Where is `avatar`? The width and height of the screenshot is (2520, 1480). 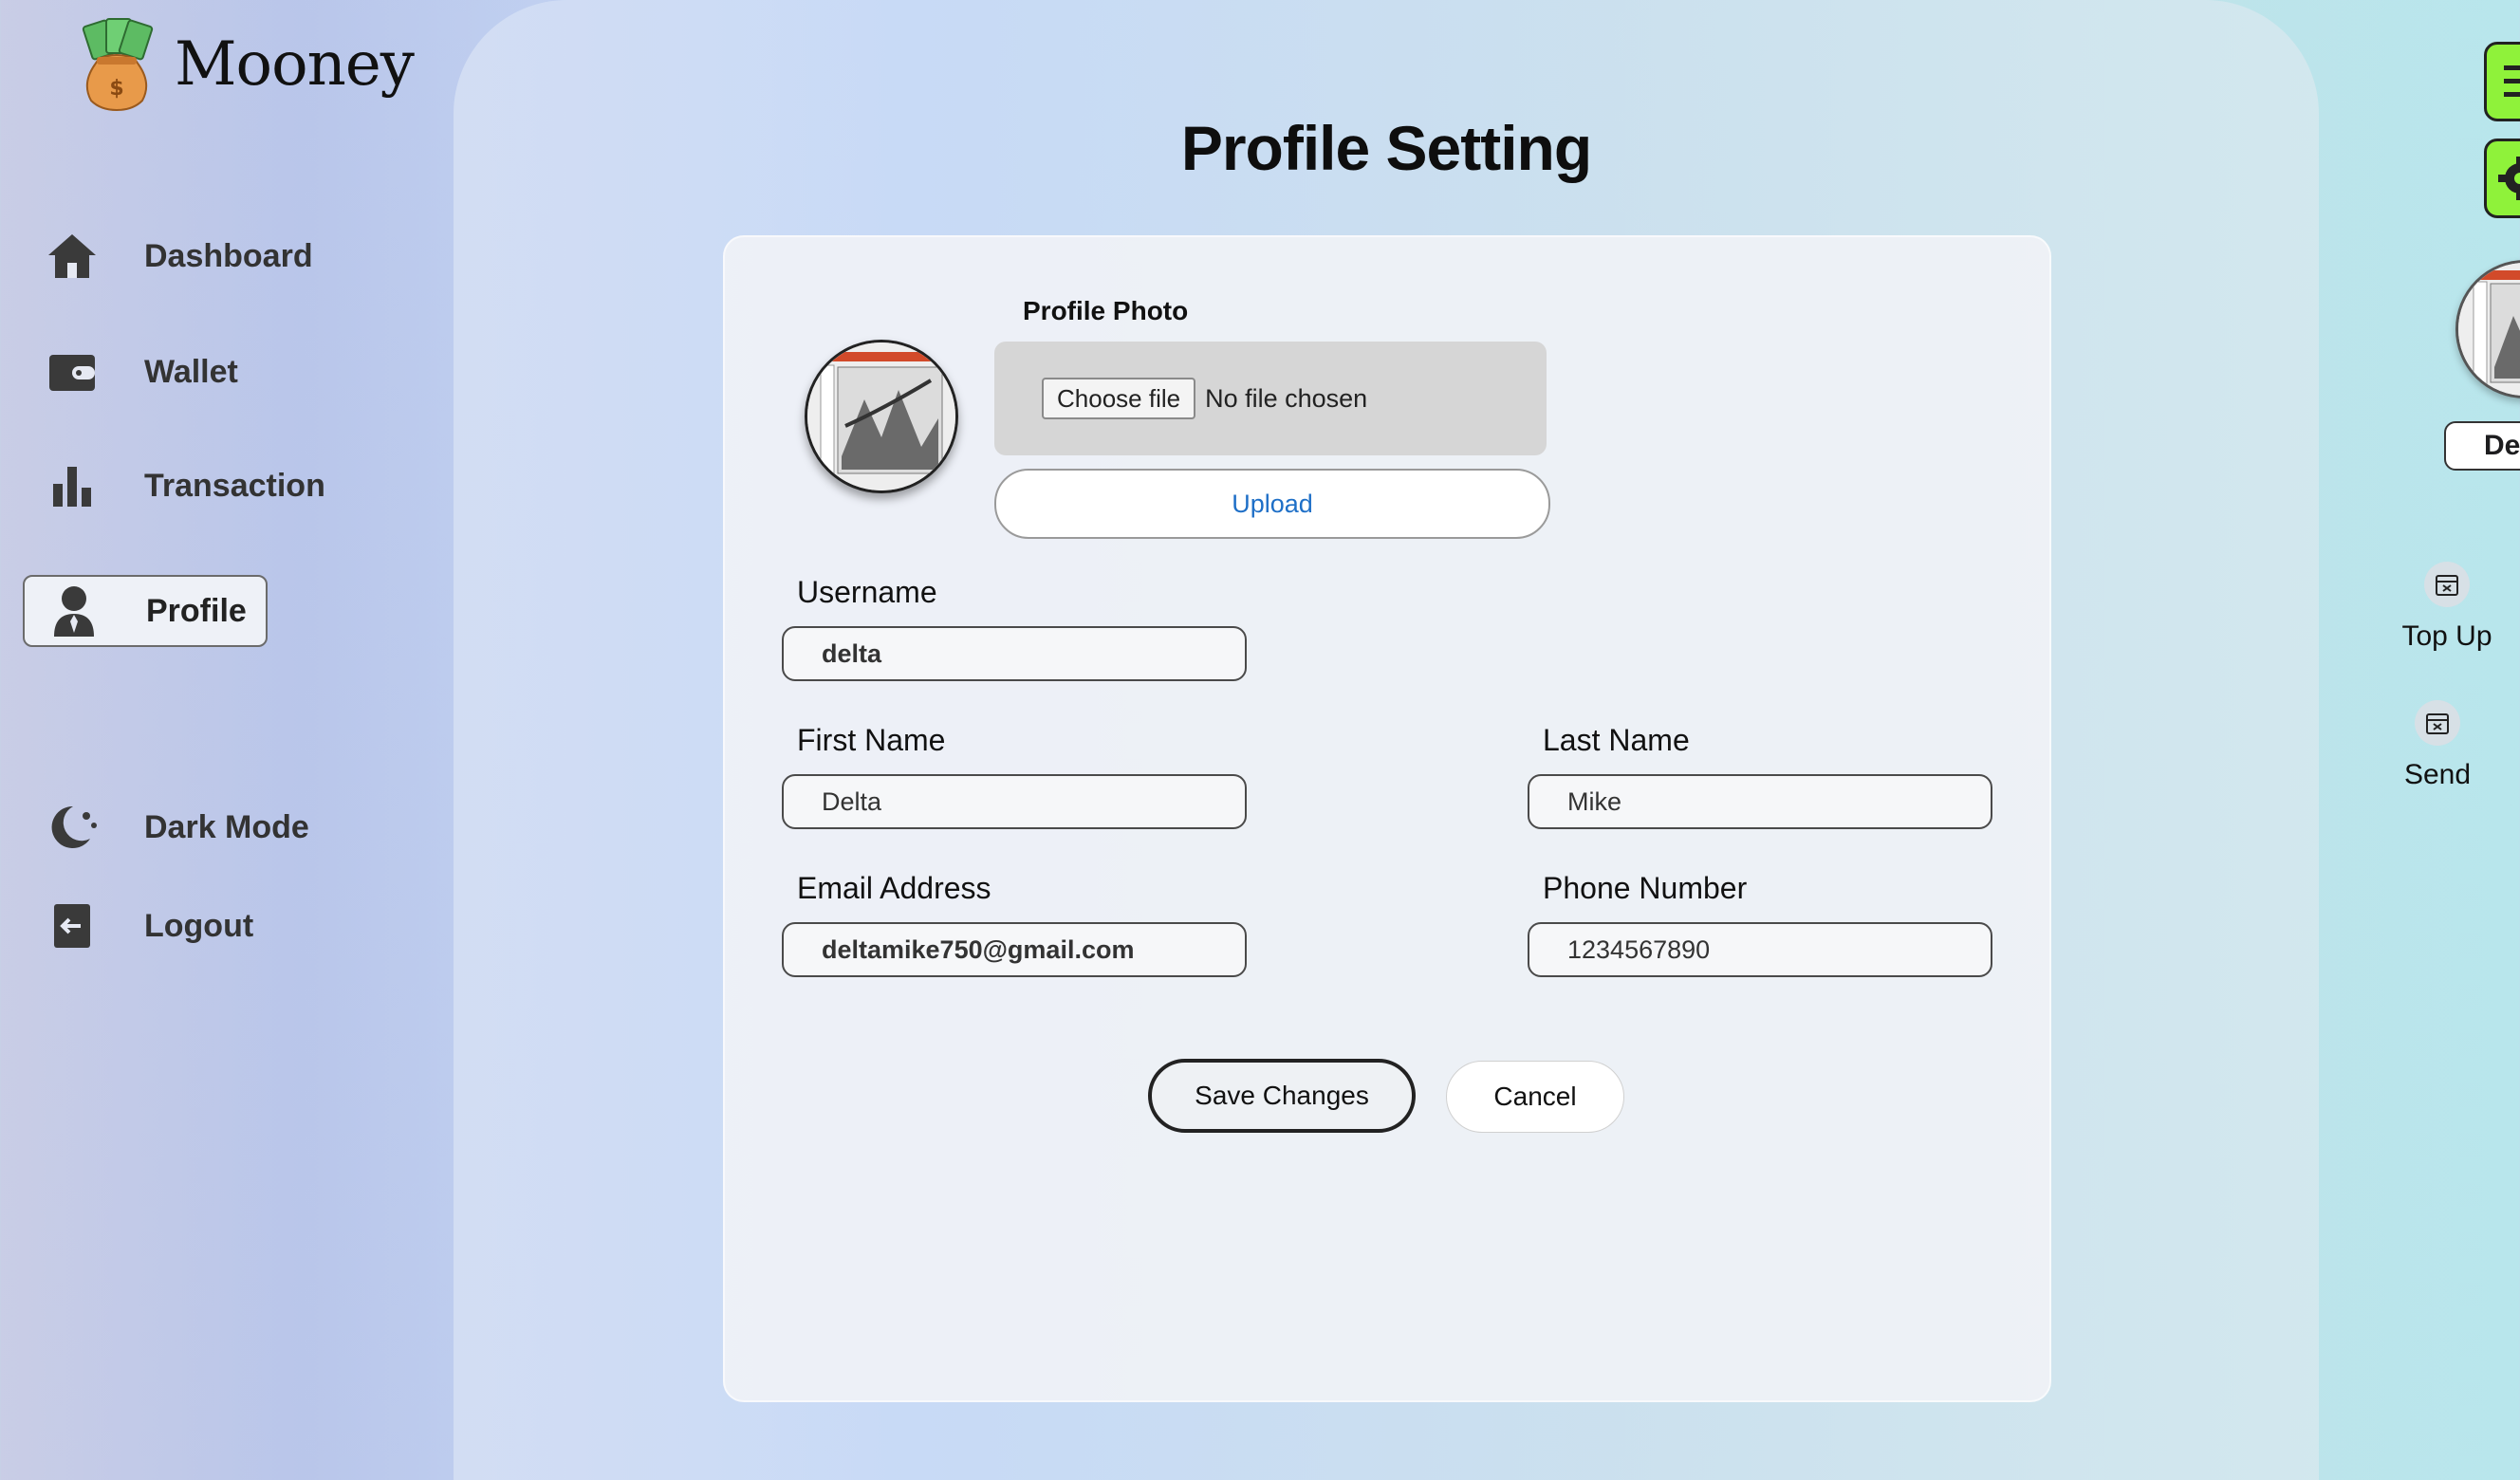 avatar is located at coordinates (882, 416).